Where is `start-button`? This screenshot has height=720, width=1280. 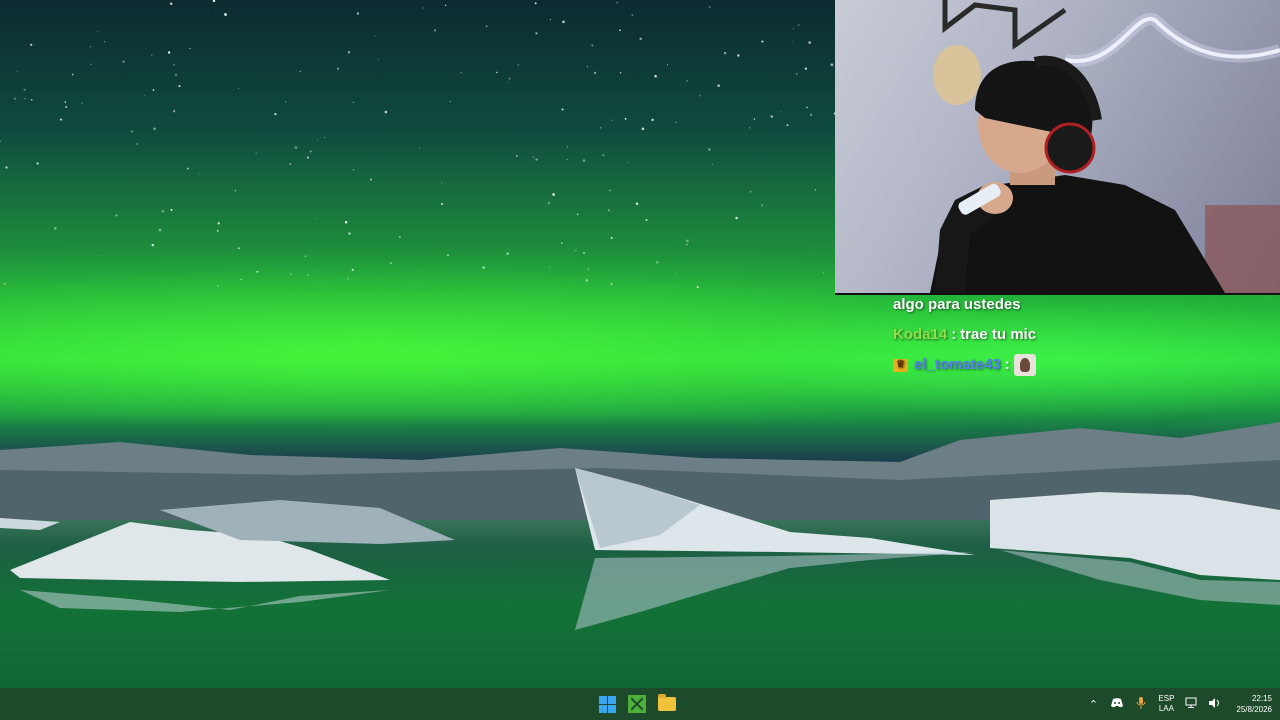
start-button is located at coordinates (607, 704).